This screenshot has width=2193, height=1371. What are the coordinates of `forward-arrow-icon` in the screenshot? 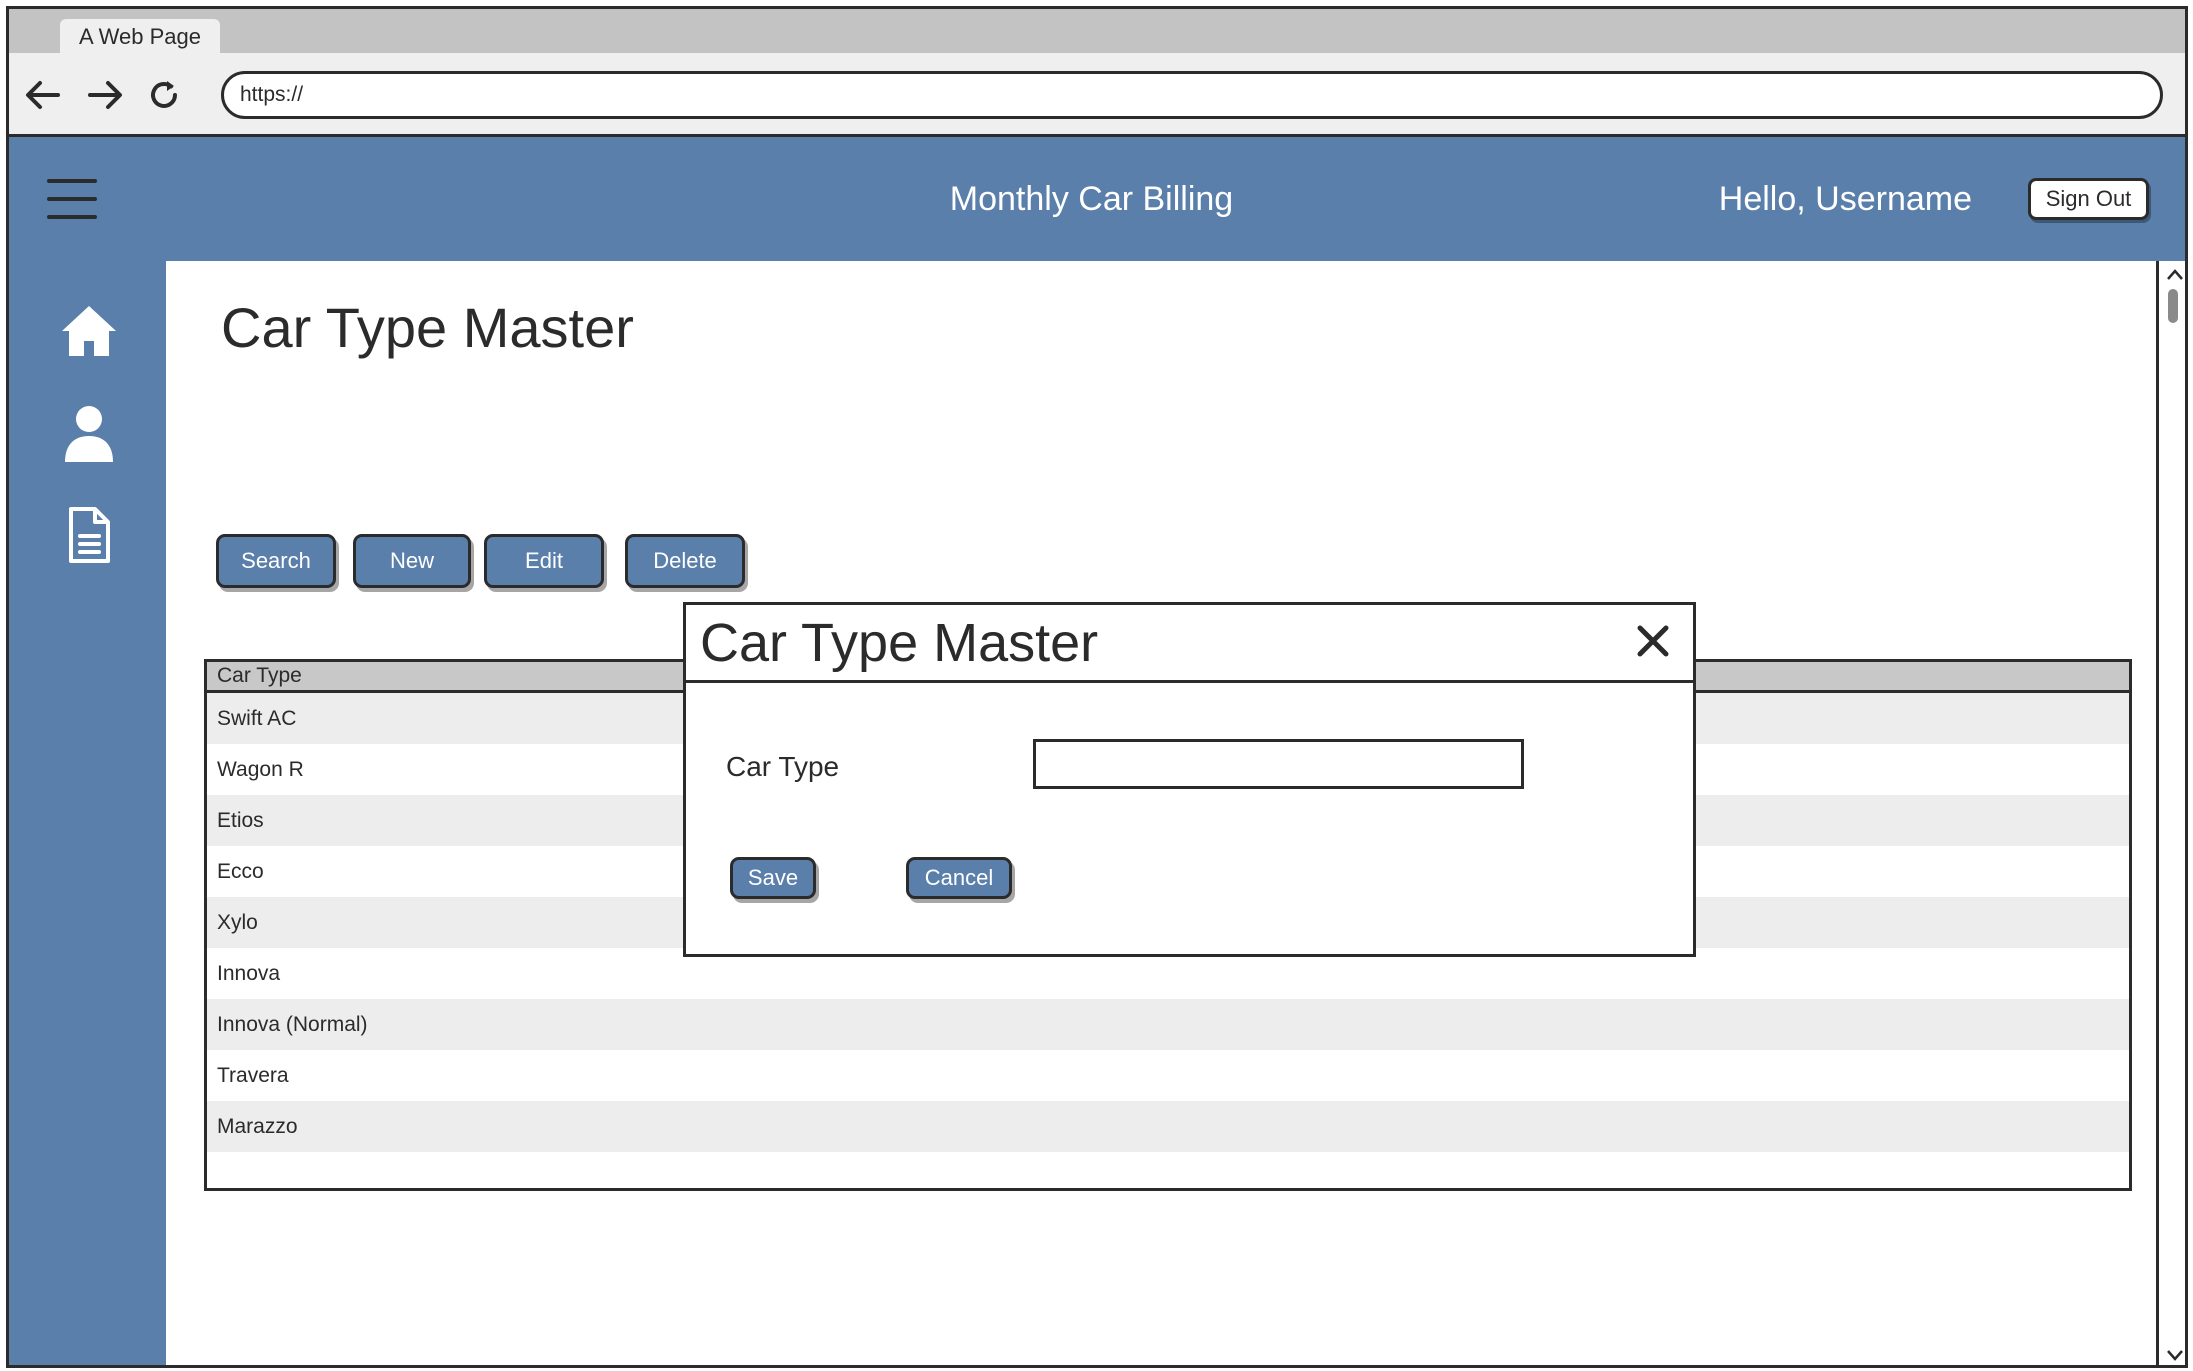 It's located at (105, 95).